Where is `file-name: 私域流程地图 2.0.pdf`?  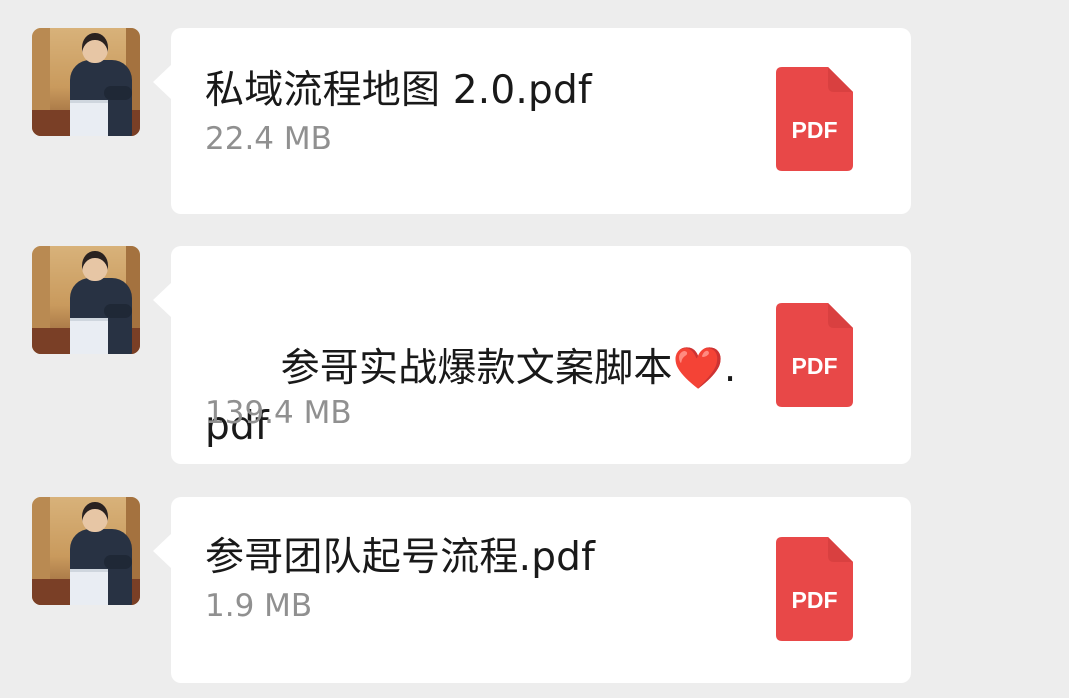 file-name: 私域流程地图 2.0.pdf is located at coordinates (398, 90).